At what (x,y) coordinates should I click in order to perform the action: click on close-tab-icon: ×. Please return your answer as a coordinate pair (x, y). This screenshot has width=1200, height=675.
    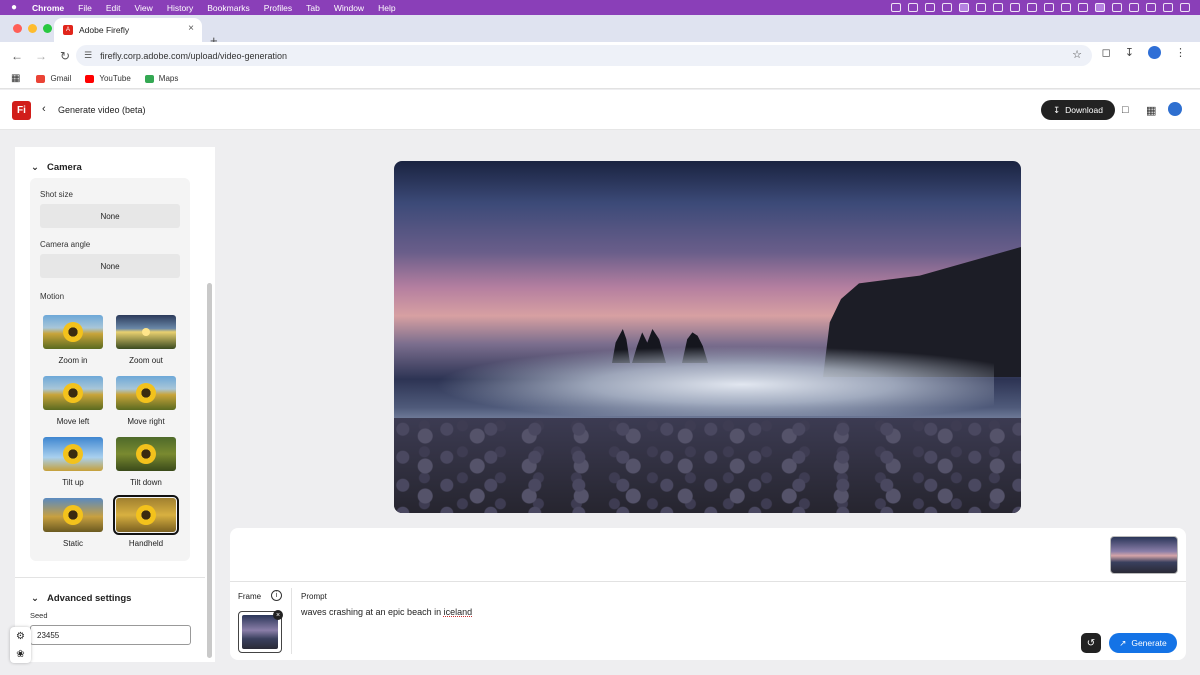
    Looking at the image, I should click on (191, 28).